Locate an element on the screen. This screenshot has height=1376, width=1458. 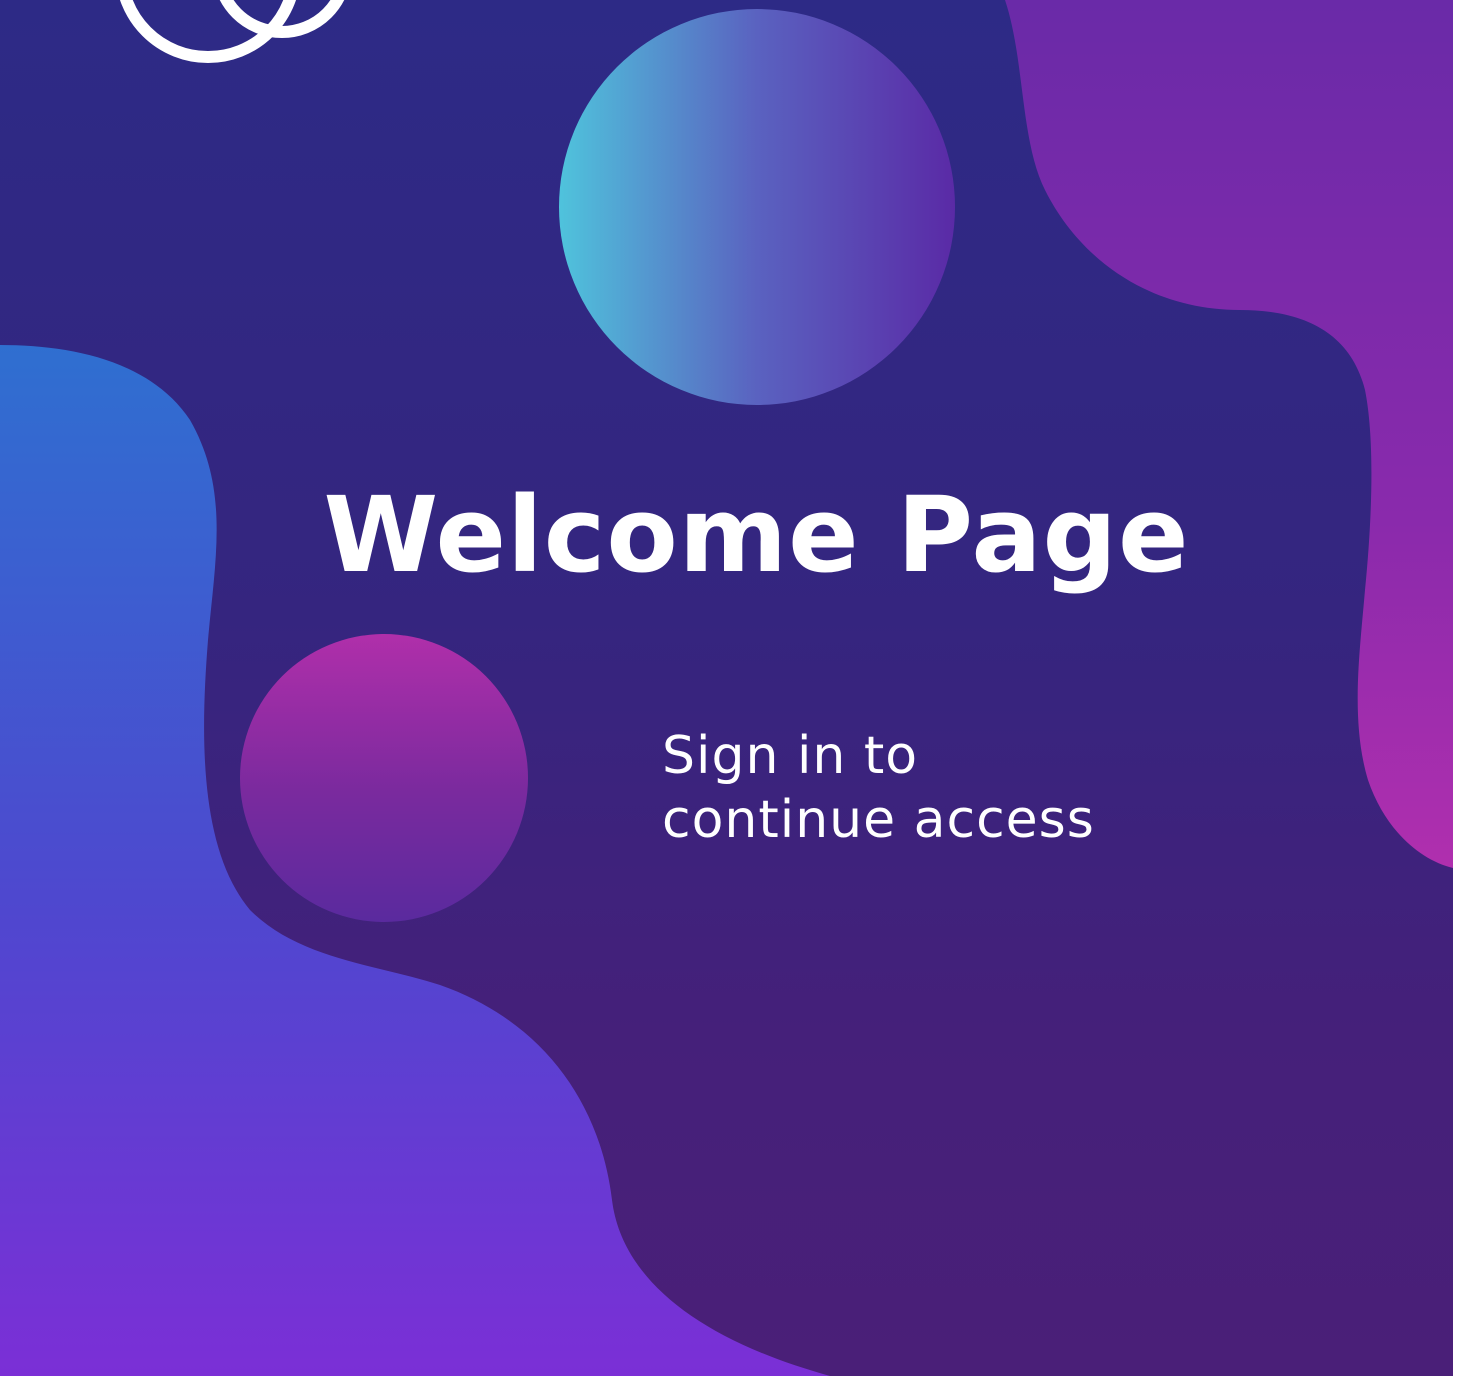
right-border is located at coordinates (1455, 688).